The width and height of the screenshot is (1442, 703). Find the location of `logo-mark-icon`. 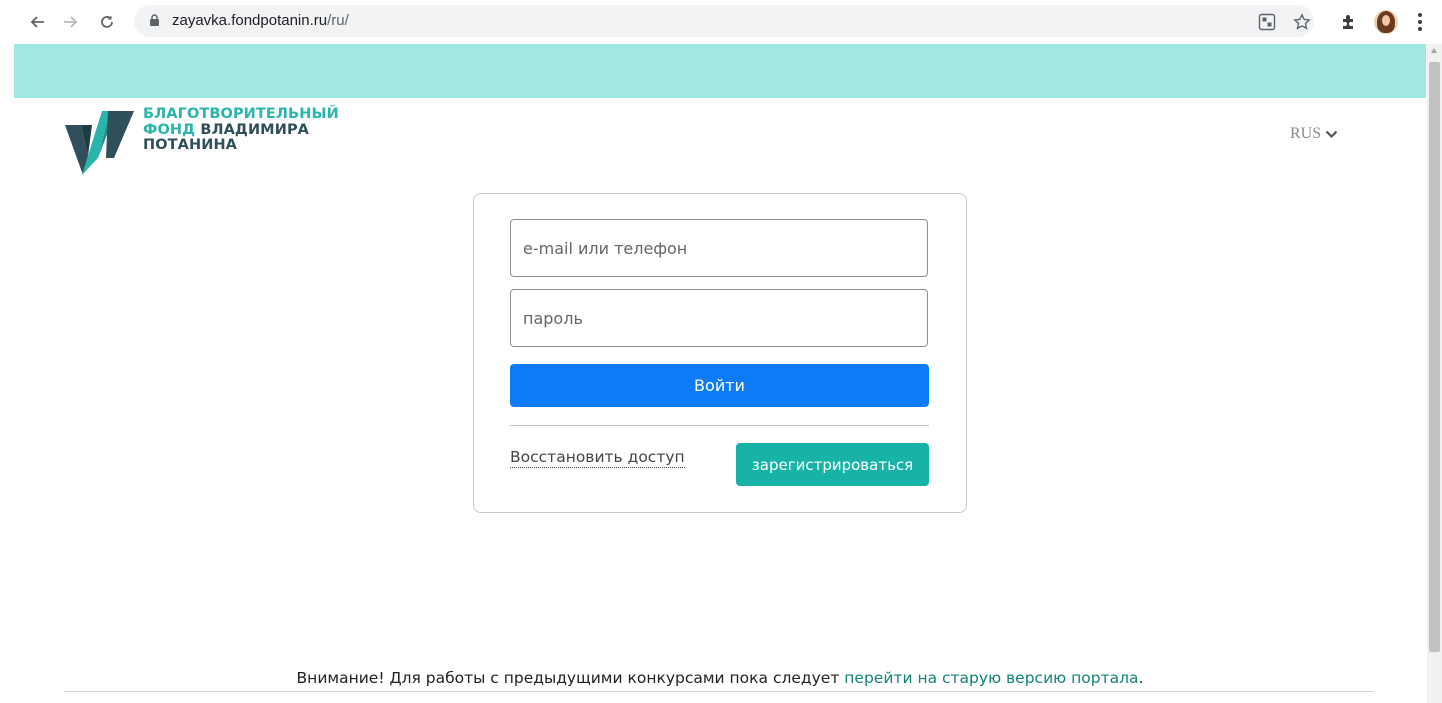

logo-mark-icon is located at coordinates (99, 143).